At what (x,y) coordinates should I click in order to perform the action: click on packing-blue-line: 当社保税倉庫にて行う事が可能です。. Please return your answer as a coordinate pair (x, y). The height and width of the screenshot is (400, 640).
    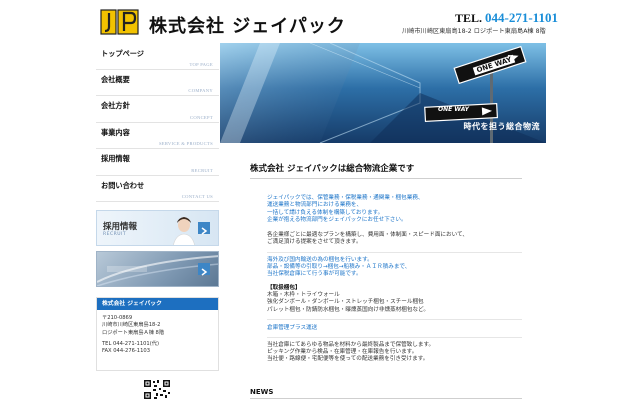
    Looking at the image, I should click on (314, 274).